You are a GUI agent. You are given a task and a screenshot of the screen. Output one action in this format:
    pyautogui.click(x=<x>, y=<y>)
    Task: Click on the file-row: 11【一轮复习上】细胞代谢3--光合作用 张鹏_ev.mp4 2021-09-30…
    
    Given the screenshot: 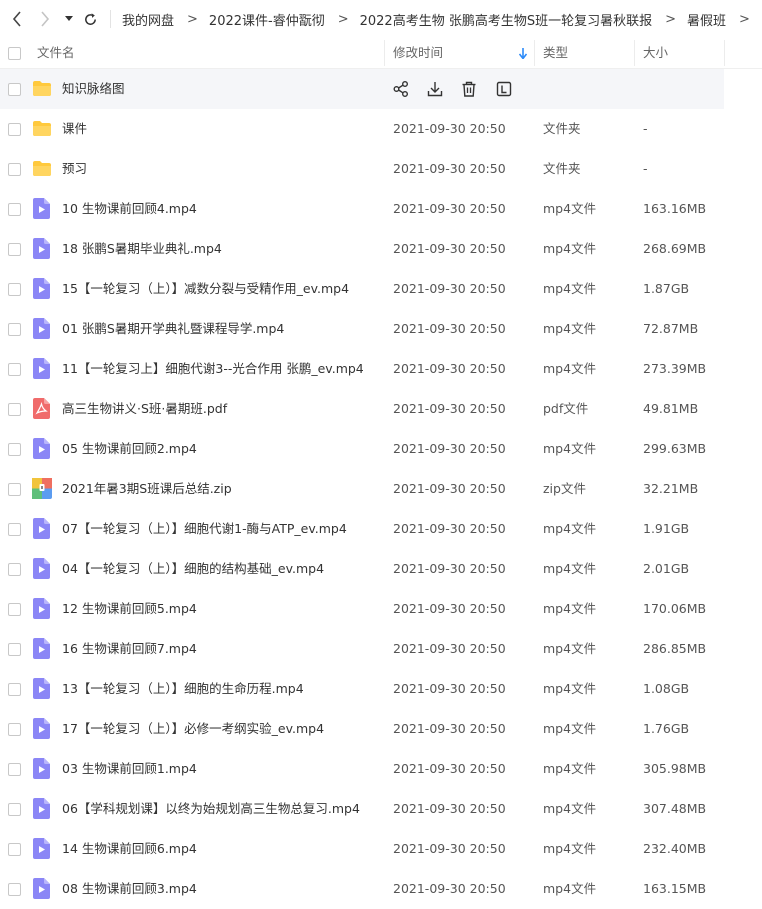 What is the action you would take?
    pyautogui.click(x=381, y=369)
    